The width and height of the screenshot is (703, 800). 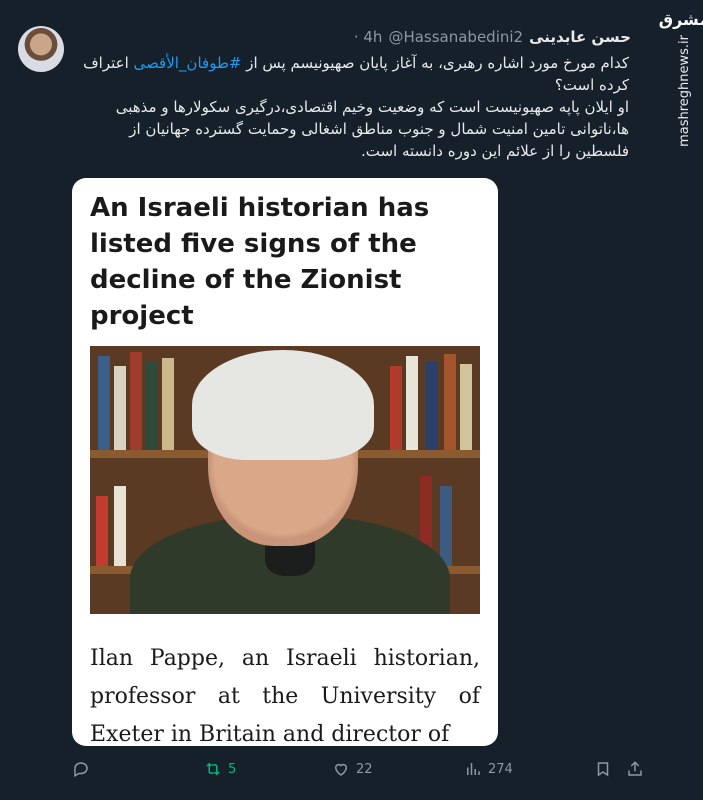 What do you see at coordinates (368, 37) in the screenshot?
I see `tweet-time: · 4h` at bounding box center [368, 37].